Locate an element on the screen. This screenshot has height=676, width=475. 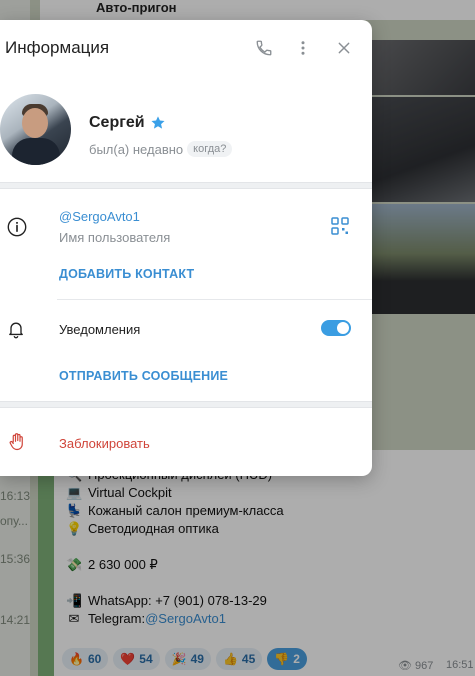
avatar is located at coordinates (35, 129).